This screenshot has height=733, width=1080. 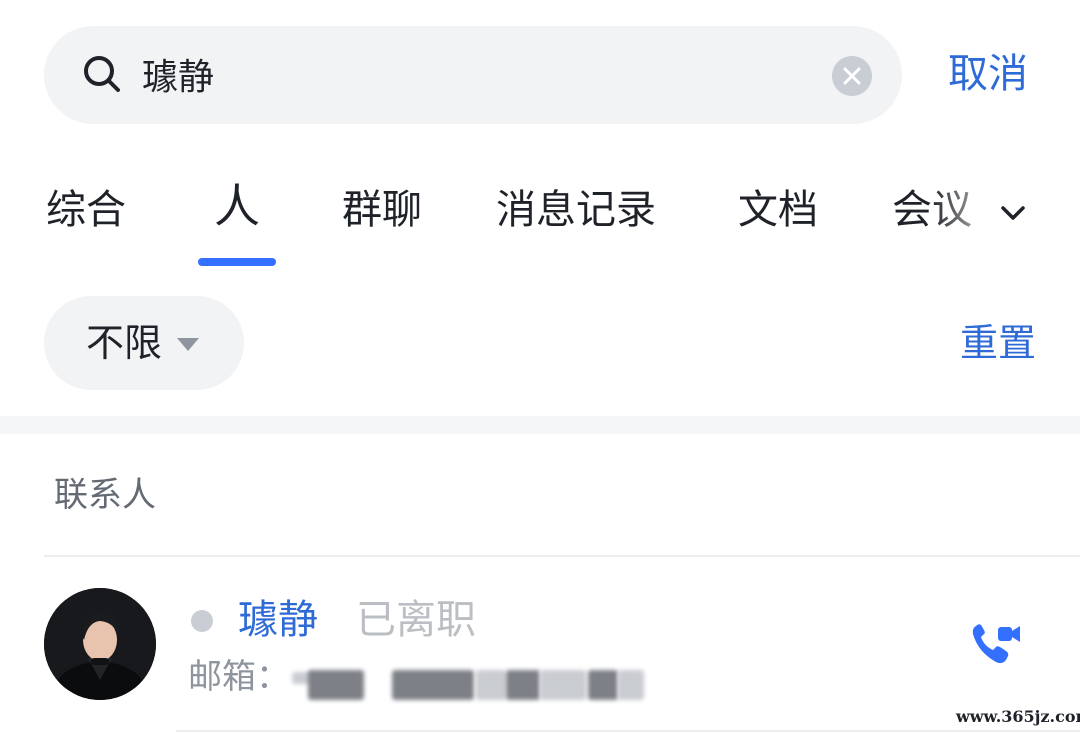 What do you see at coordinates (105, 495) in the screenshot?
I see `section-title-contacts: 联系人` at bounding box center [105, 495].